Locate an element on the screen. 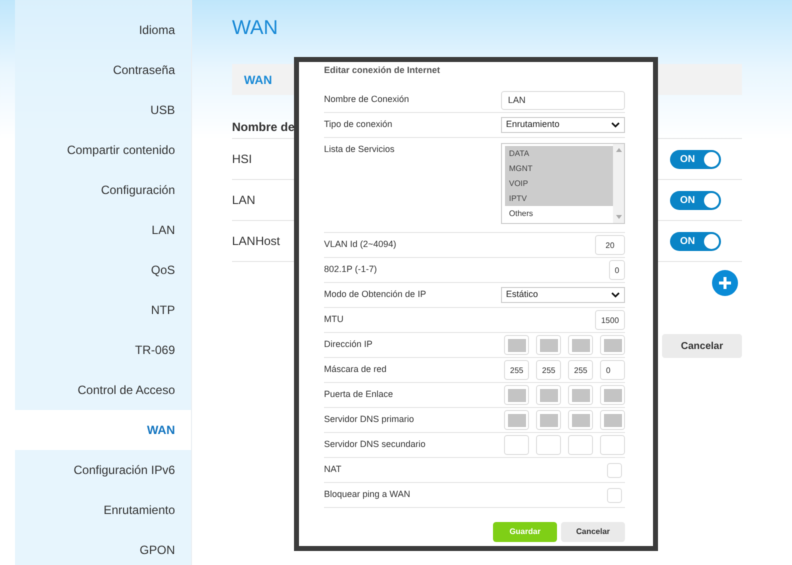 This screenshot has width=792, height=565. scroll-down-icon is located at coordinates (619, 217).